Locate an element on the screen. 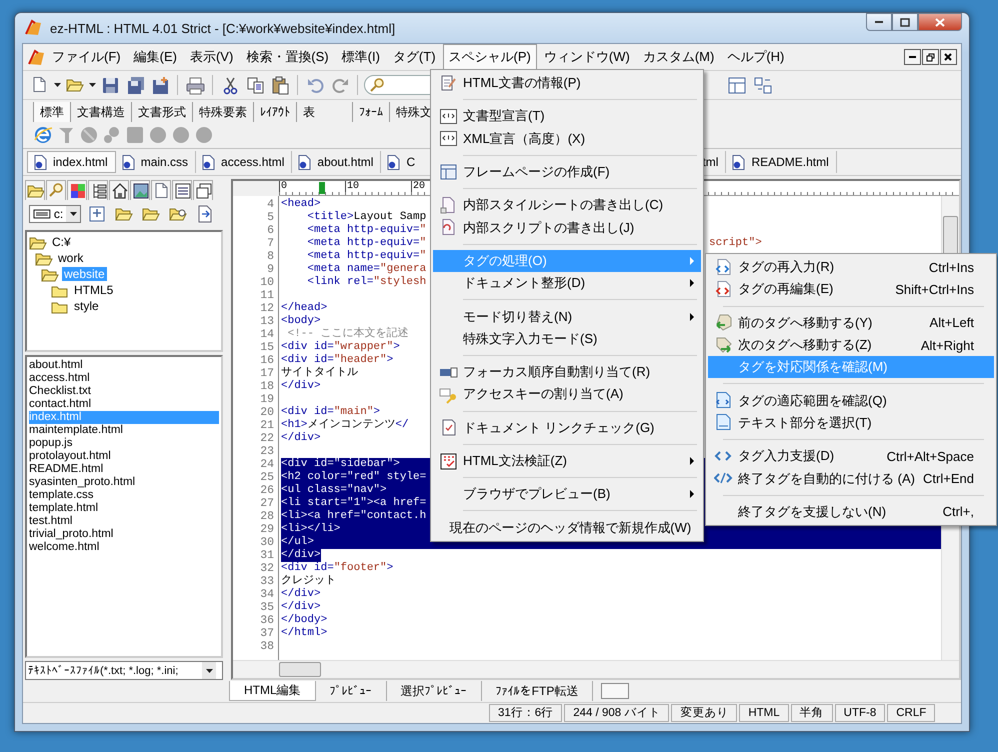 Image resolution: width=998 pixels, height=752 pixels. code-line: </html> is located at coordinates (304, 633).